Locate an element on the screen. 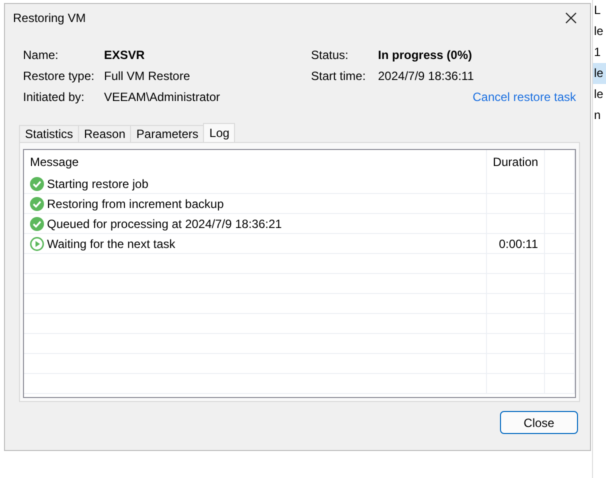 The image size is (606, 478). field-label: Restore type: is located at coordinates (59, 76).